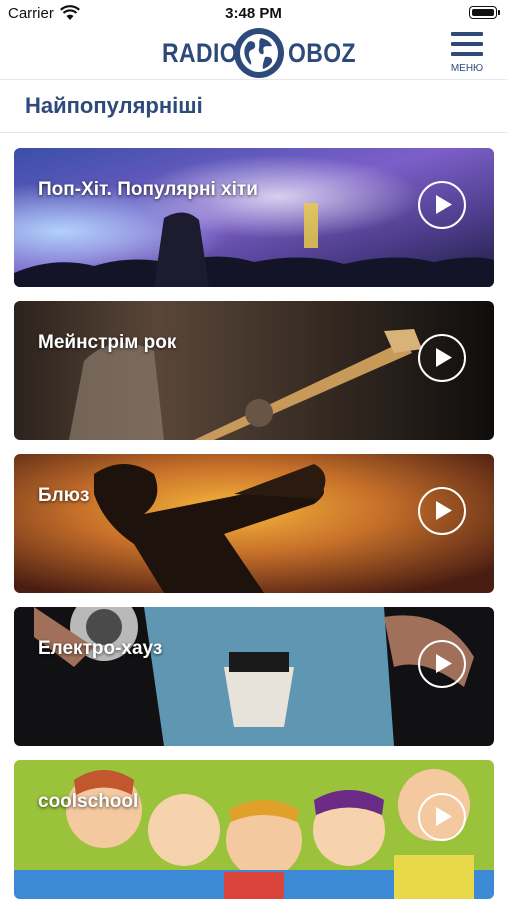 The image size is (507, 900). I want to click on station-title: Мейнстрім рок, so click(107, 342).